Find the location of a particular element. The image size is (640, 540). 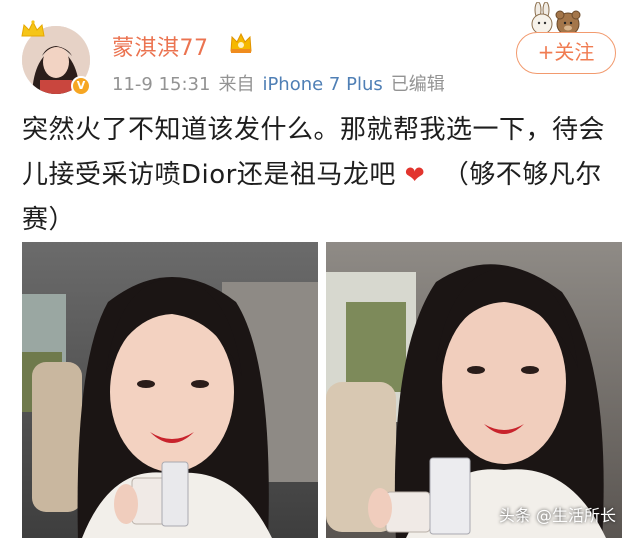

follow-button: +关注 is located at coordinates (566, 53).